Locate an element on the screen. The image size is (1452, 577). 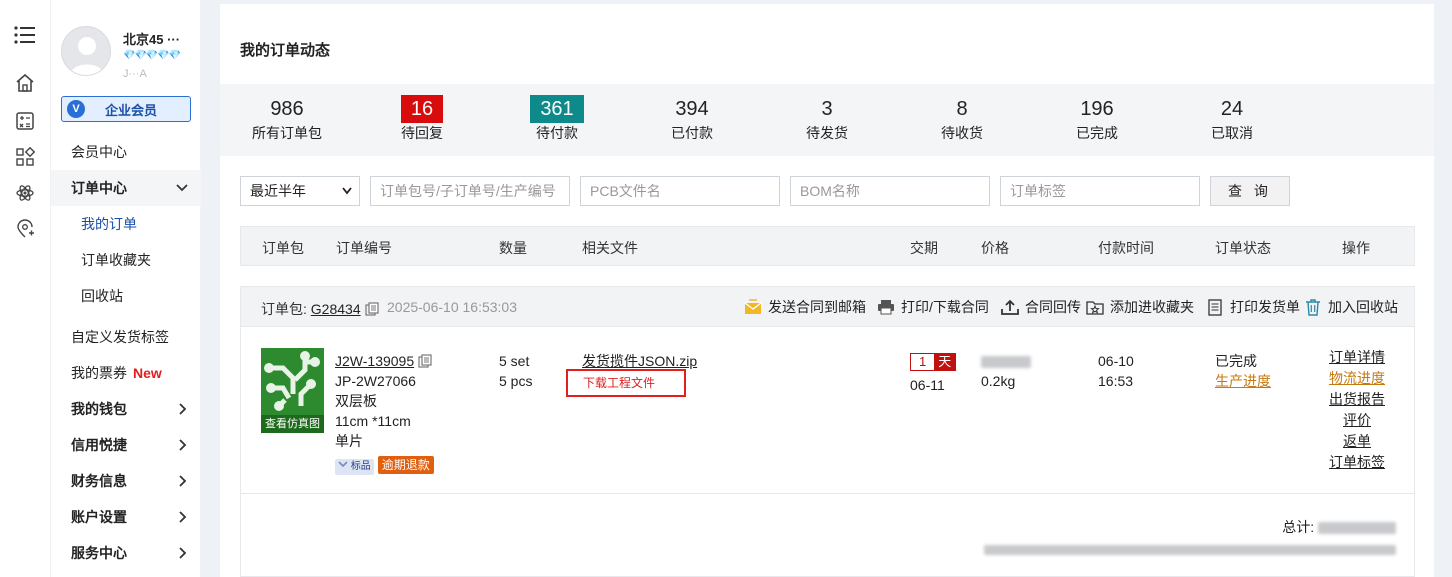
stat-completed: 196 已完成 is located at coordinates (1097, 119).